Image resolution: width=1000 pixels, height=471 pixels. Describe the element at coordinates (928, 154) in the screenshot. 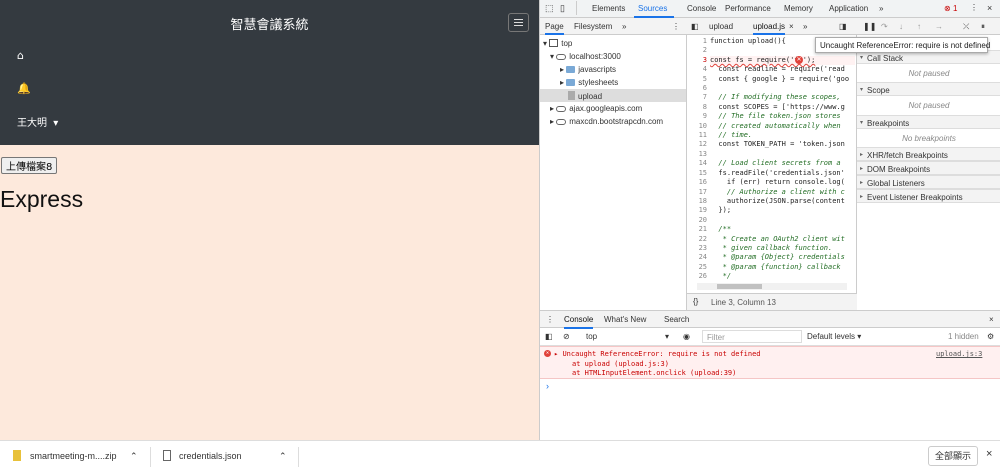

I see `section-xhr-breakpoints: ▸ XHR/fetch Breakpoints` at that location.